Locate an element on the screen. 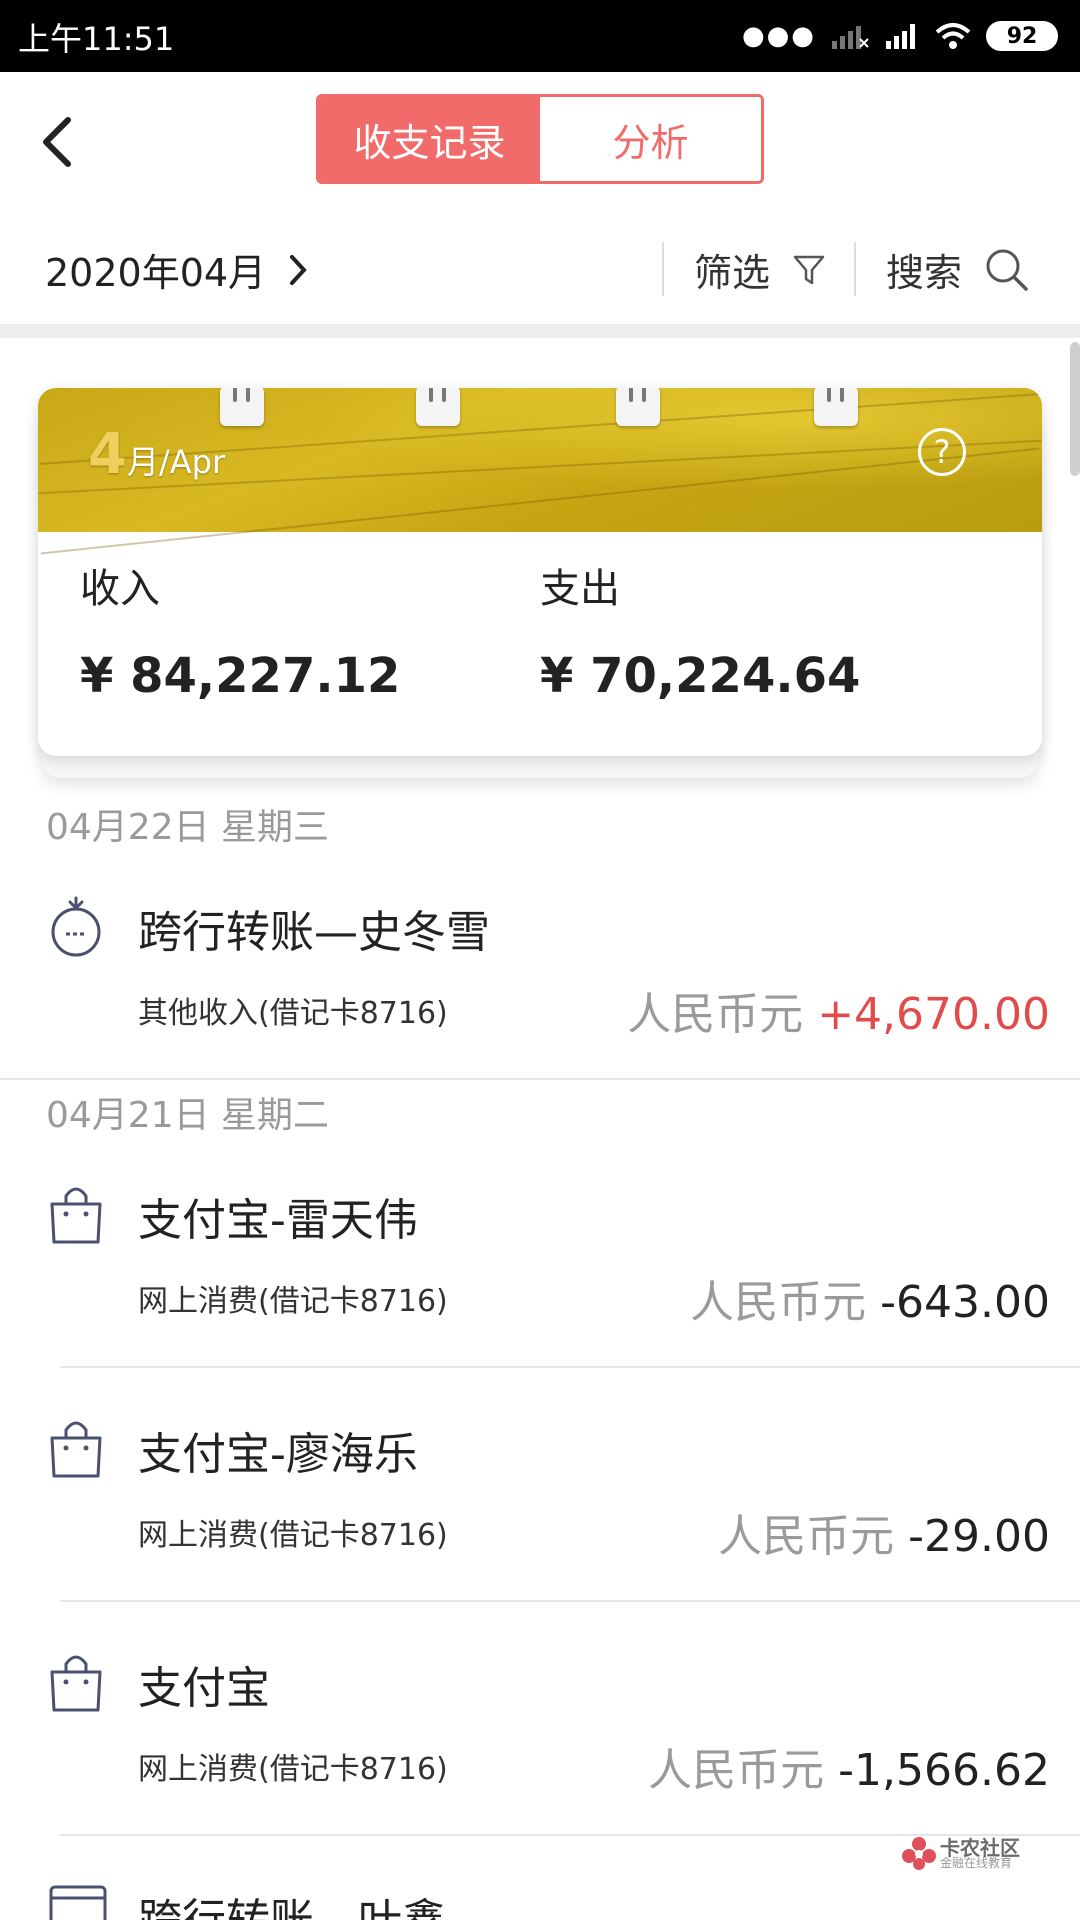 This screenshot has width=1080, height=1920. wifi-icon is located at coordinates (953, 36).